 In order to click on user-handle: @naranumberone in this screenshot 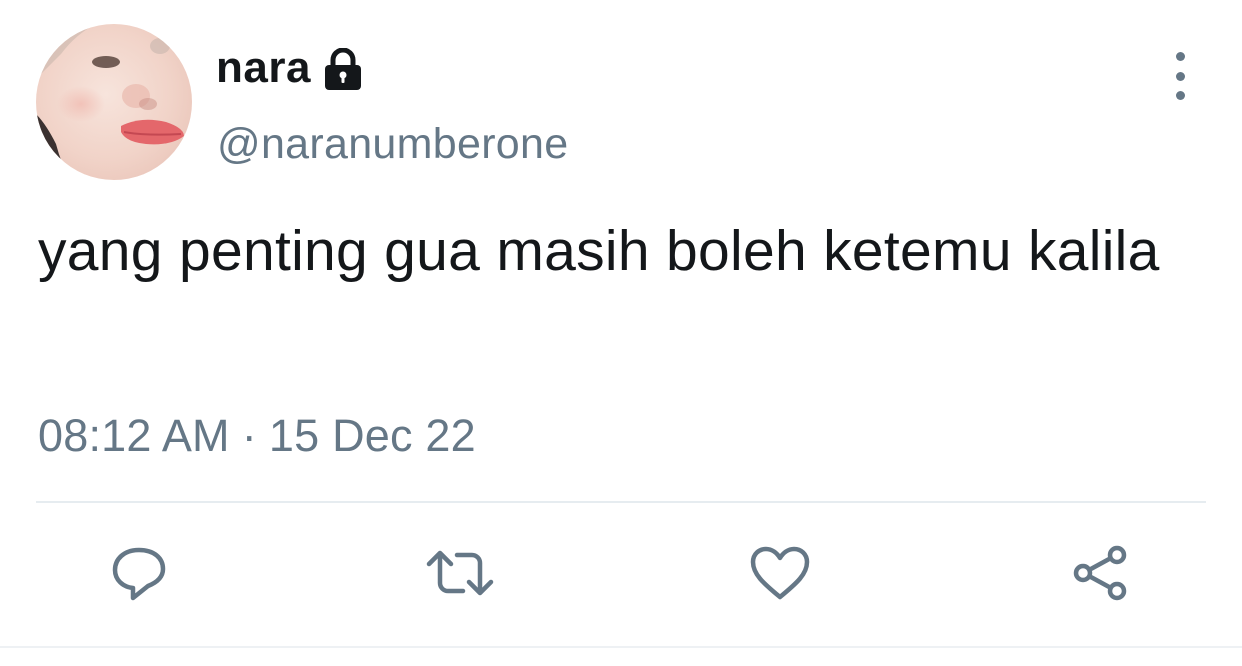, I will do `click(392, 144)`.